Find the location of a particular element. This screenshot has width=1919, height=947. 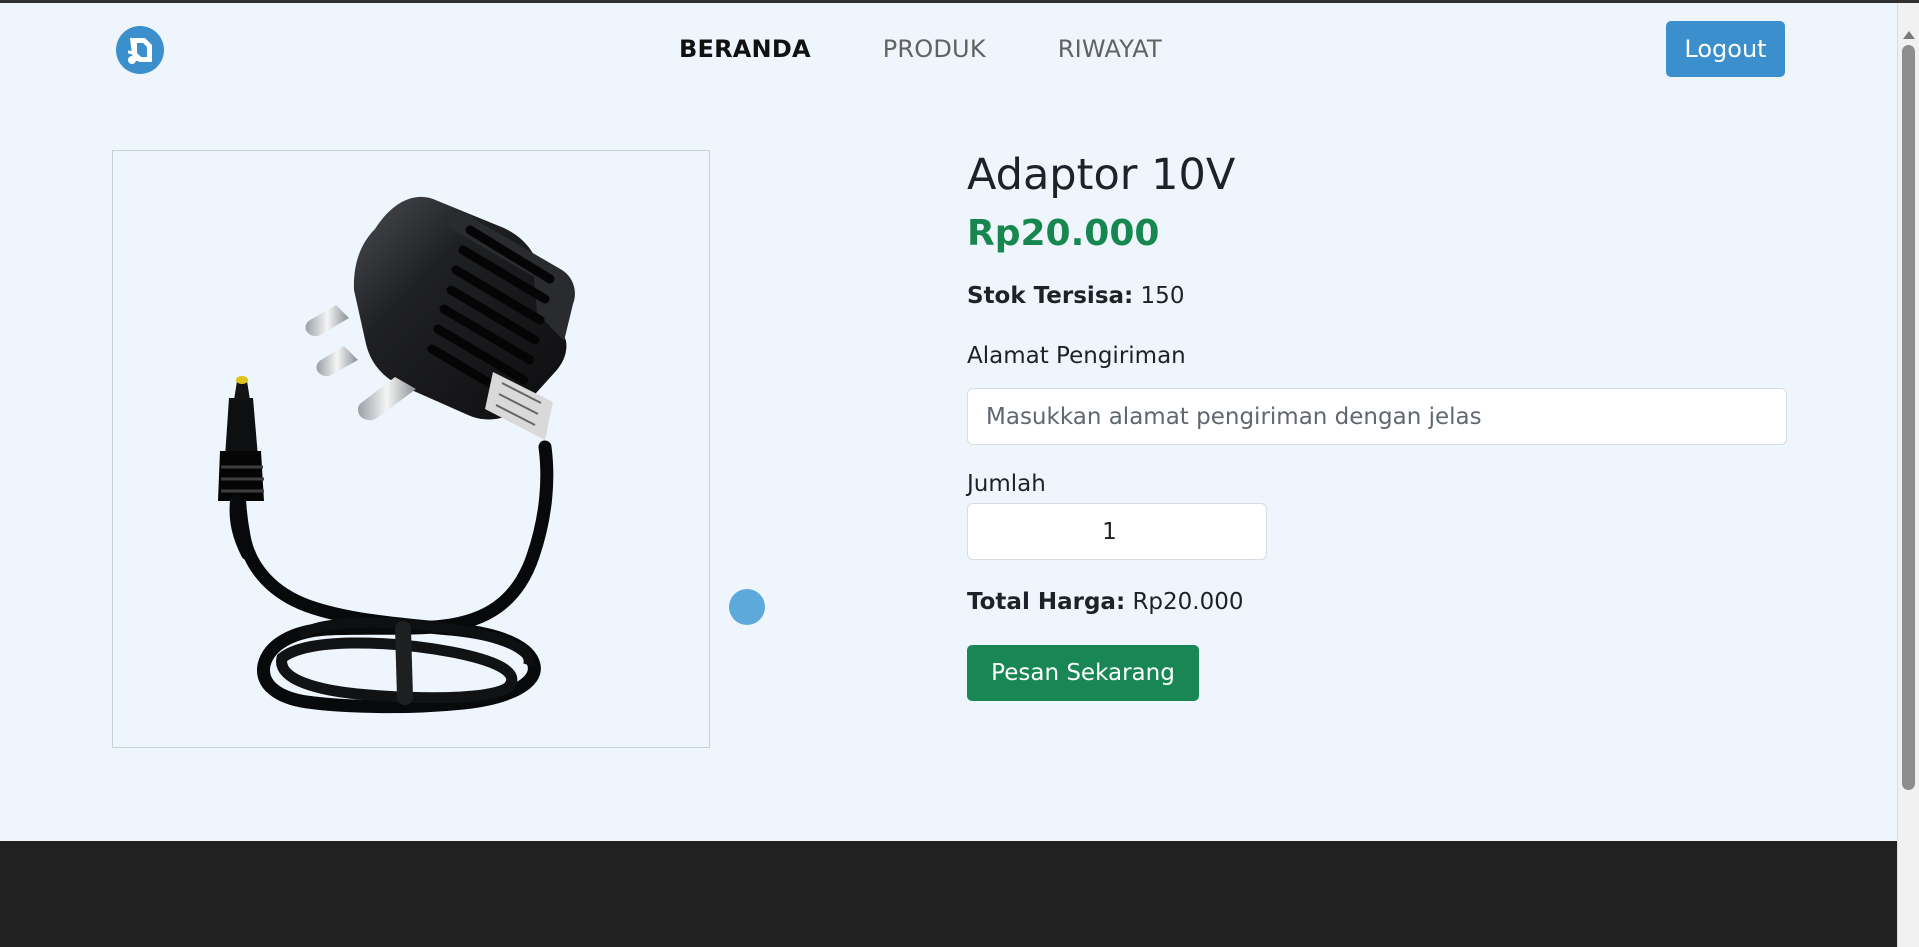

stock-value: 150 is located at coordinates (1162, 296).